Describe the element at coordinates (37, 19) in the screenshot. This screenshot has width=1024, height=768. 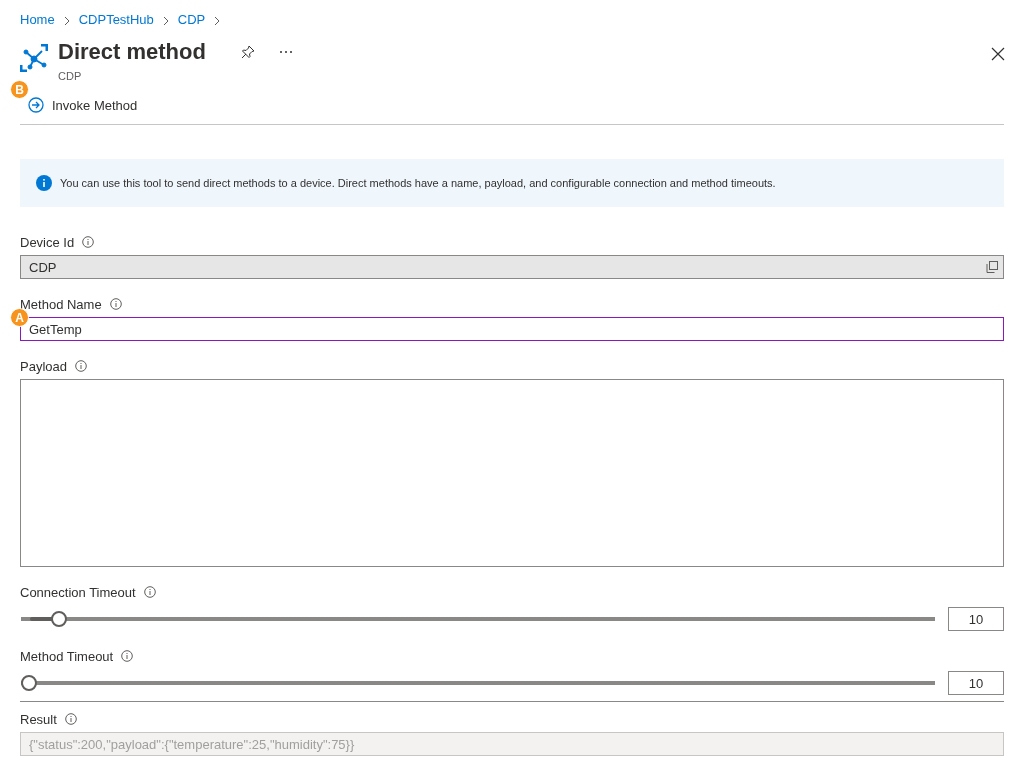
I see `breadcrumb-link: Home` at that location.